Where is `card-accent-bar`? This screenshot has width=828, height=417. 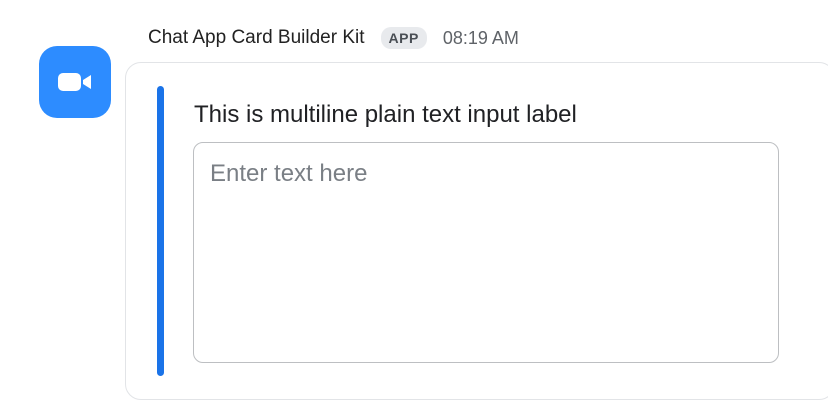
card-accent-bar is located at coordinates (160, 231).